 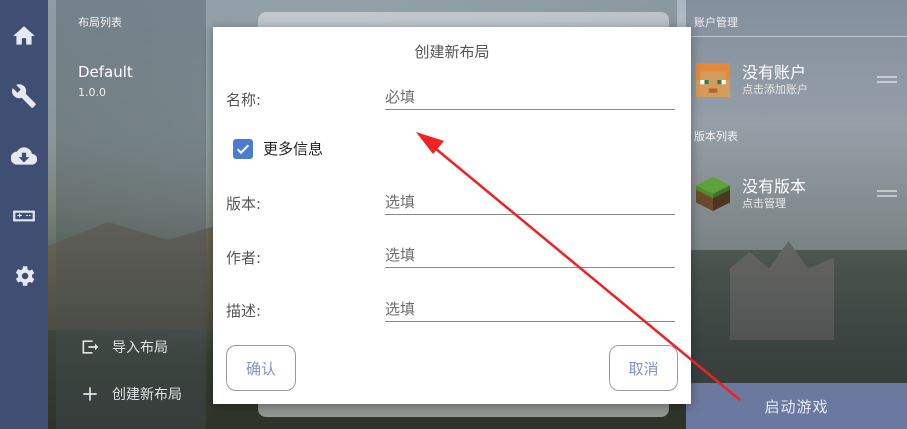 What do you see at coordinates (530, 309) in the screenshot?
I see `description-input` at bounding box center [530, 309].